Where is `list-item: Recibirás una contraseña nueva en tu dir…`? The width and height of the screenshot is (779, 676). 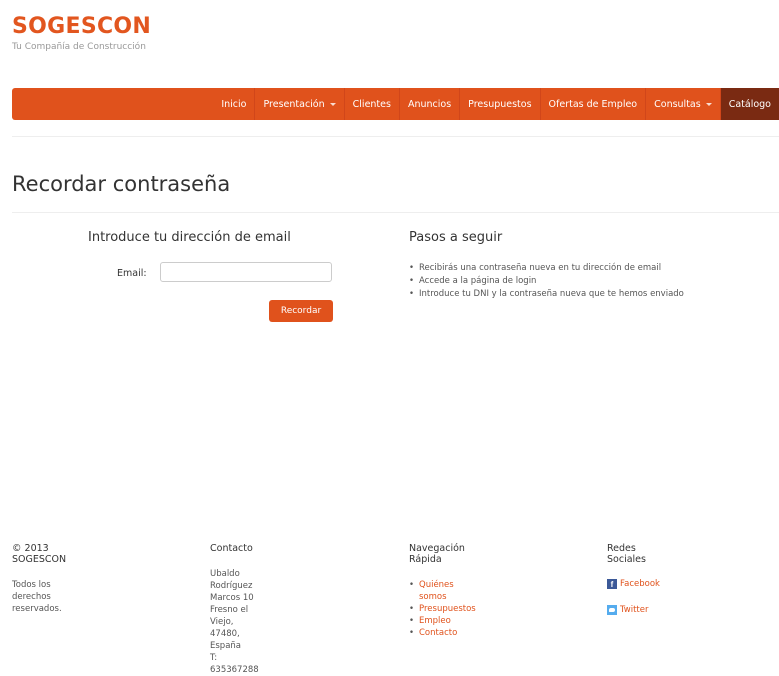 list-item: Recibirás una contraseña nueva en tu dir… is located at coordinates (559, 268).